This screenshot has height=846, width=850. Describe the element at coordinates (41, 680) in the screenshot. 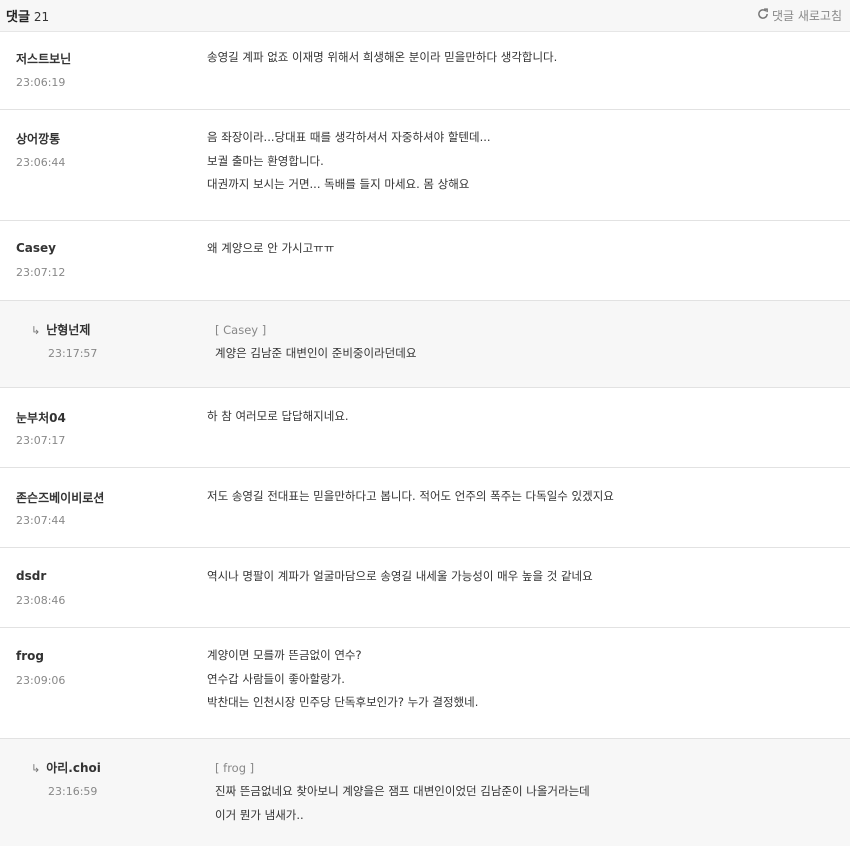

I see `comment-time: 23:09:06` at that location.